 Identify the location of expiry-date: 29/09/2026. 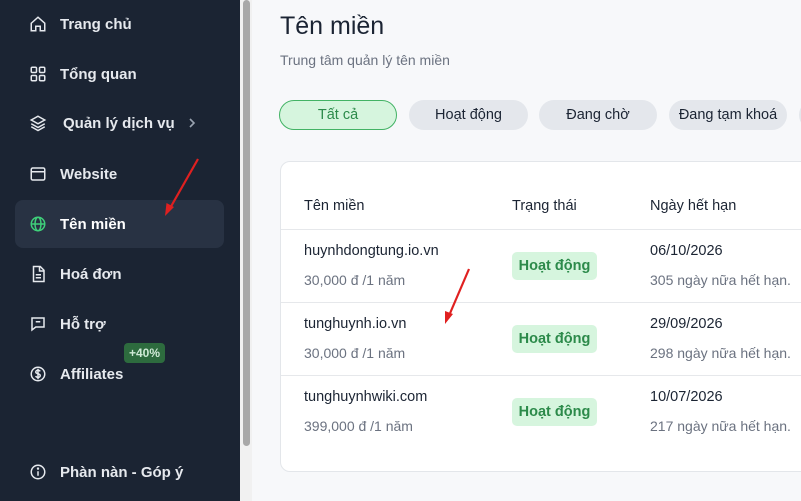
(686, 324).